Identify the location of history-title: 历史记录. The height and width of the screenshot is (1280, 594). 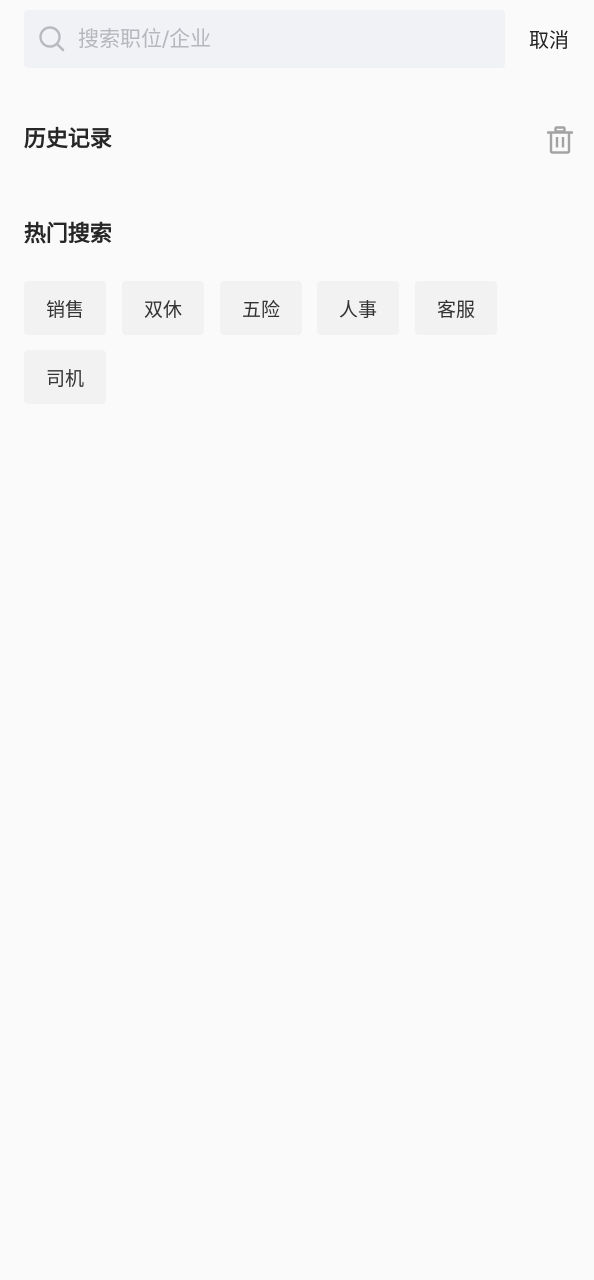
(68, 139).